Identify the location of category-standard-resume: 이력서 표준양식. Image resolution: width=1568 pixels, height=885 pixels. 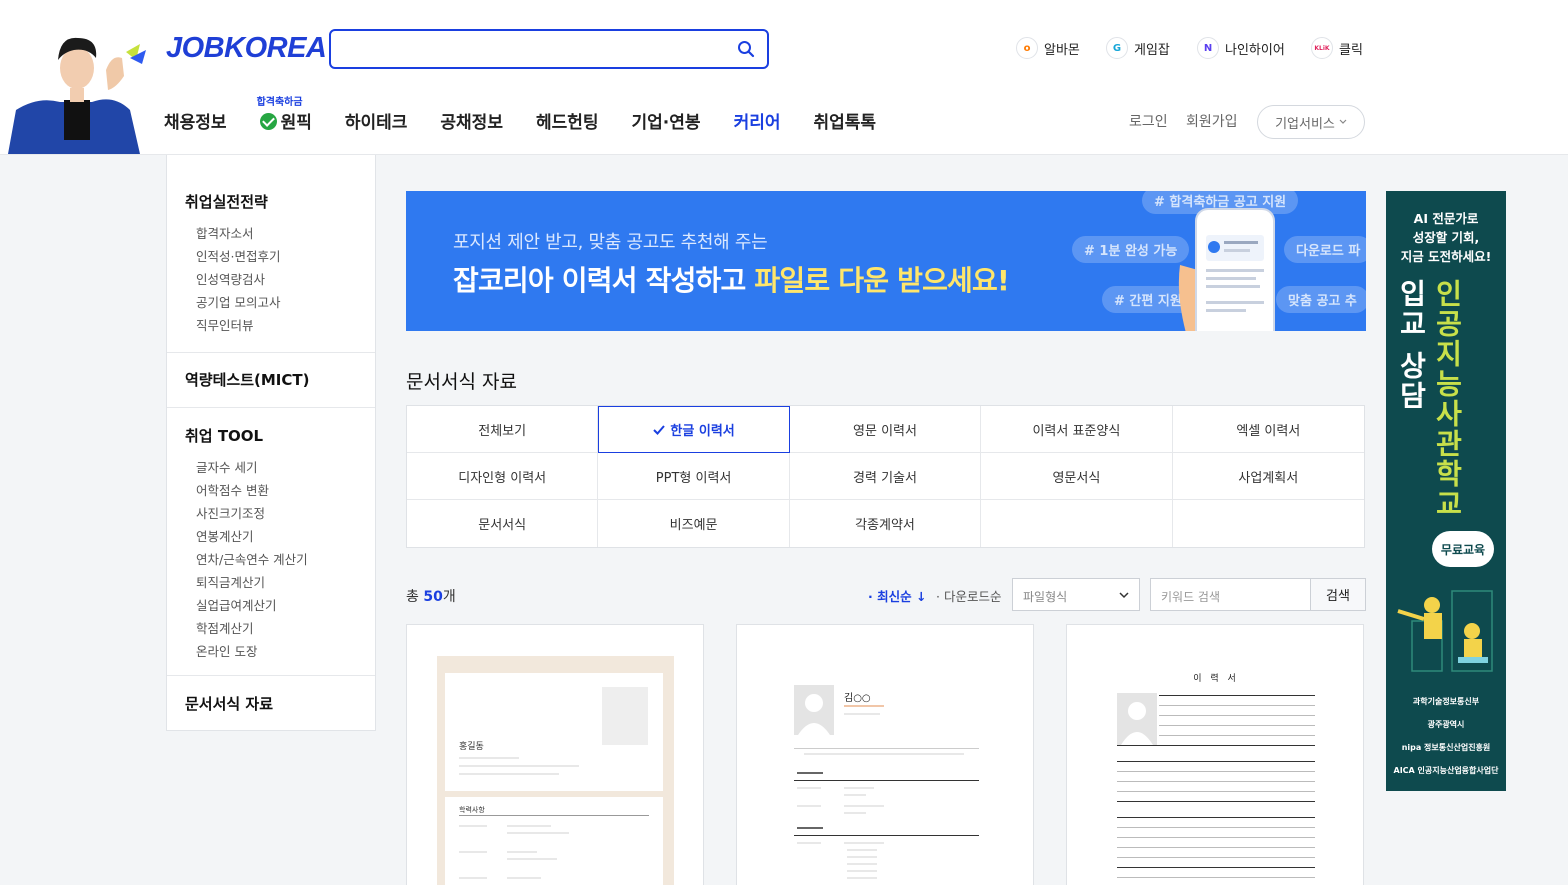
(1077, 429).